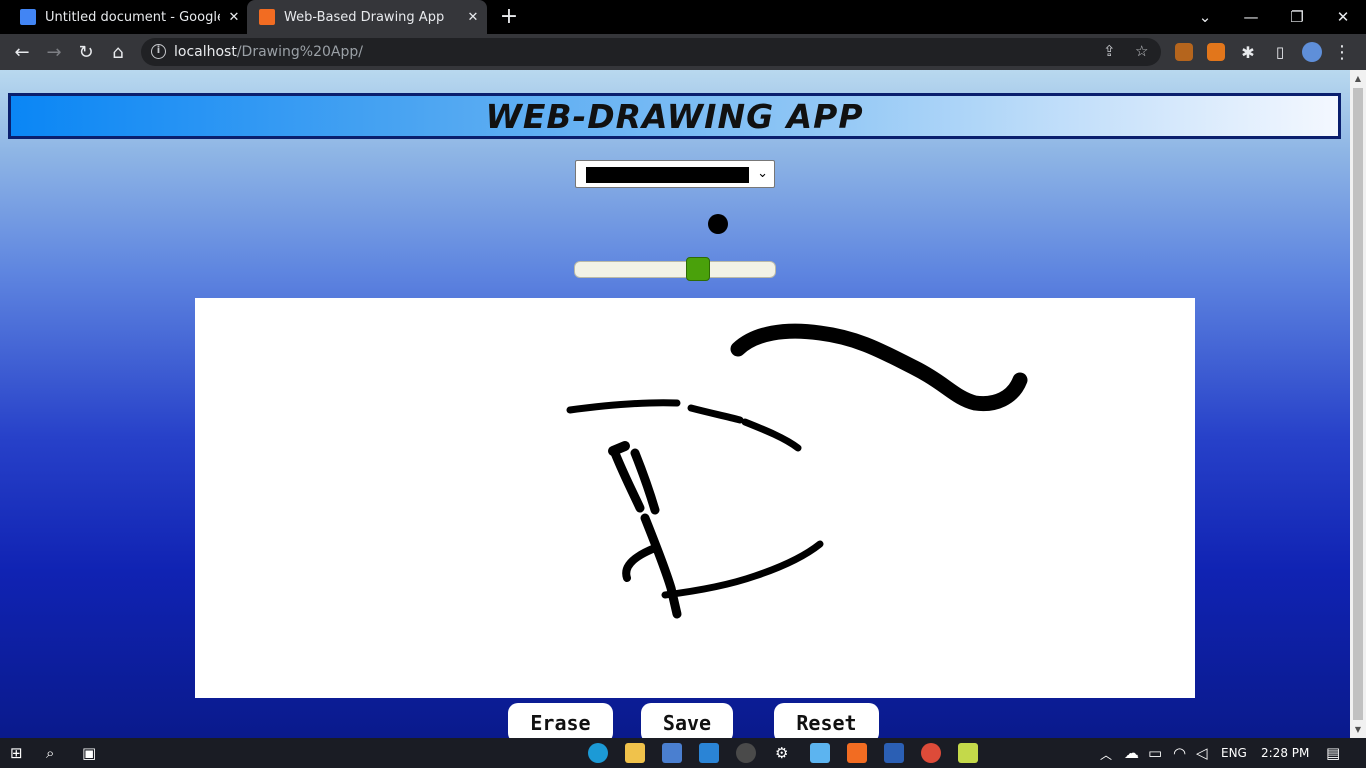 The width and height of the screenshot is (1366, 768). I want to click on color-select: ⌄, so click(675, 174).